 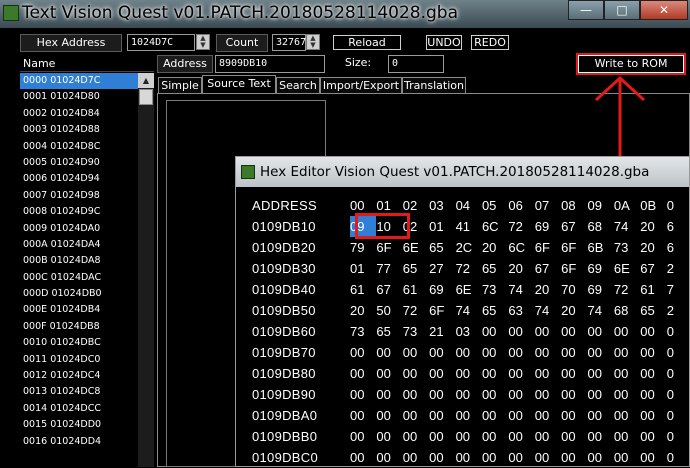 What do you see at coordinates (289, 42) in the screenshot?
I see `count-input: 32767` at bounding box center [289, 42].